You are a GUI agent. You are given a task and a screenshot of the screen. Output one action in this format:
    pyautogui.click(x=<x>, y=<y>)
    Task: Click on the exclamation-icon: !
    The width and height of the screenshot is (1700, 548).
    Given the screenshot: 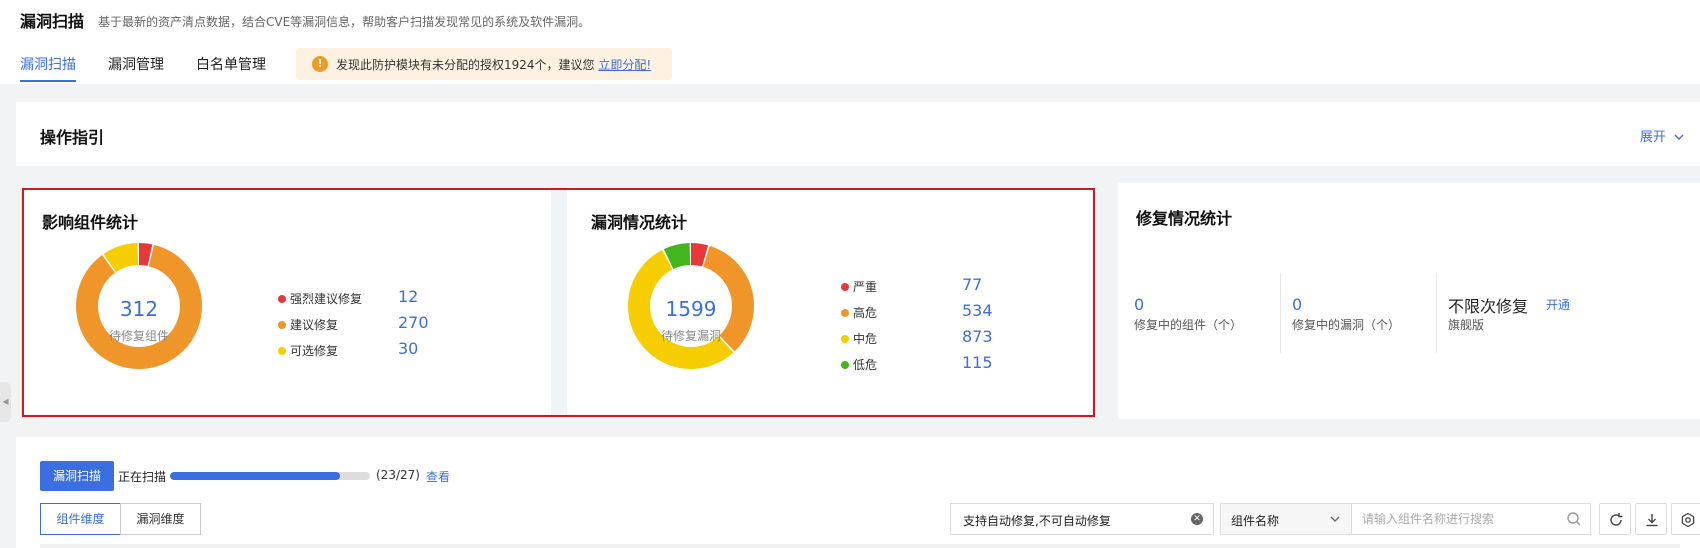 What is the action you would take?
    pyautogui.click(x=320, y=64)
    